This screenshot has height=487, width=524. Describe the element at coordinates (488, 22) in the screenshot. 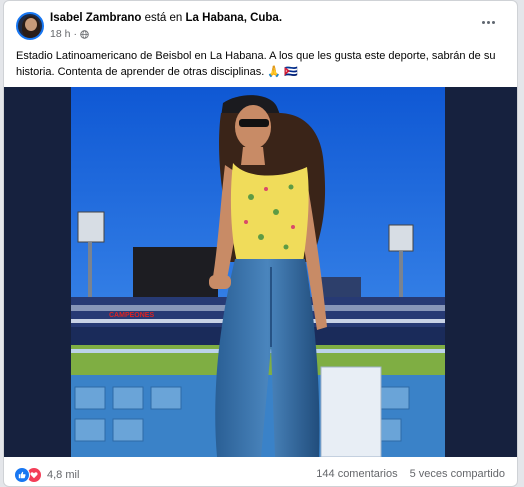

I see `more-options-icon` at that location.